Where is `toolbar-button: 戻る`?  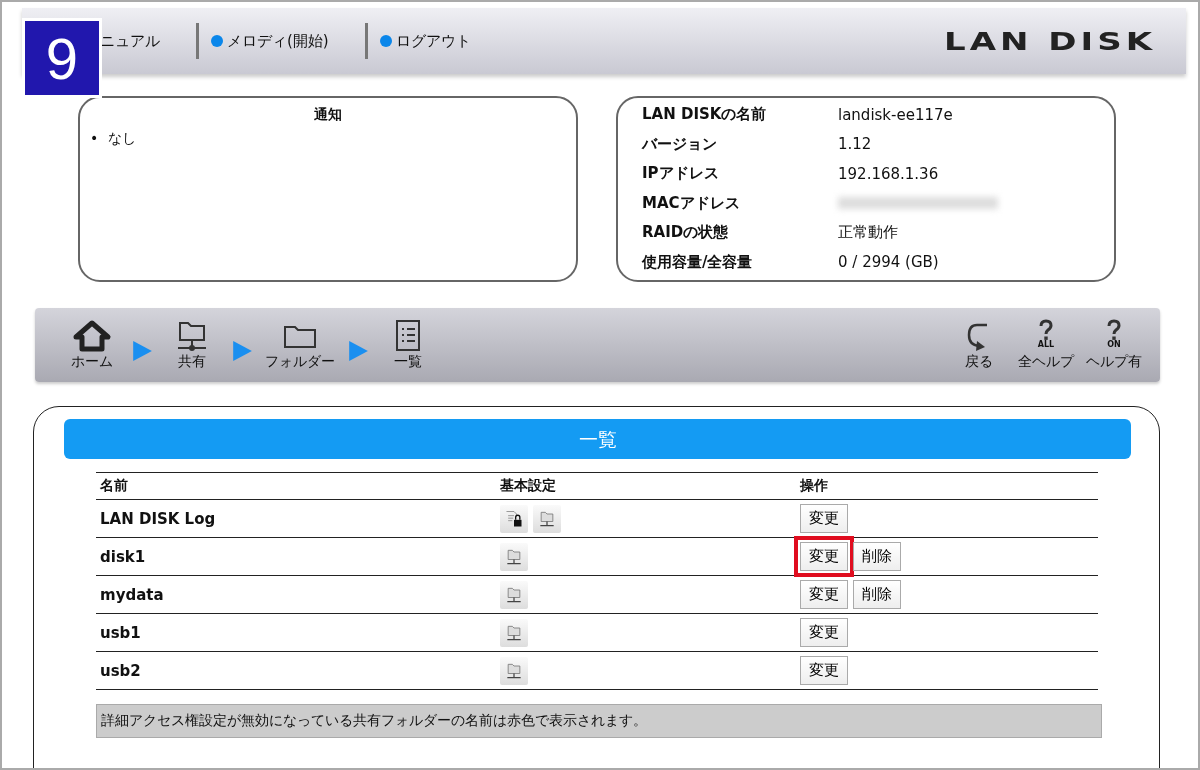
toolbar-button: 戻る is located at coordinates (979, 345).